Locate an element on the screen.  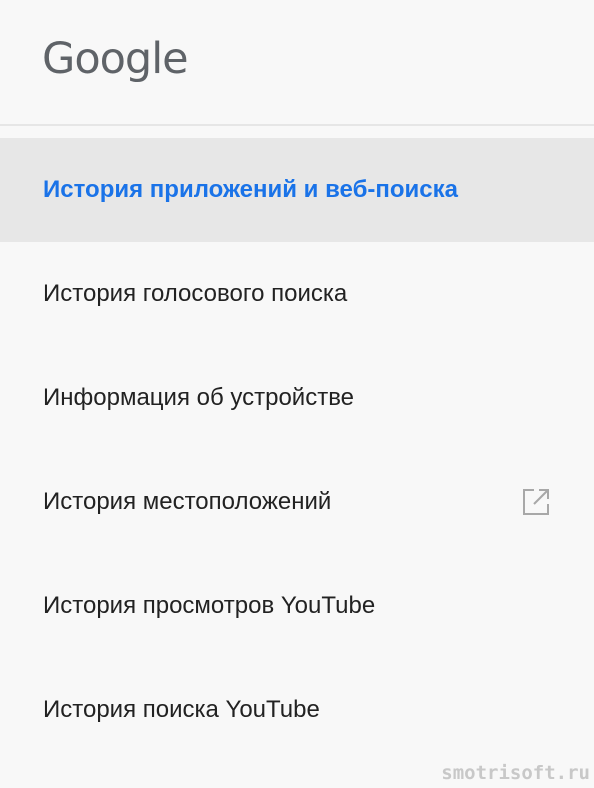
nav-item-label: История просмотров YouTube is located at coordinates (209, 605).